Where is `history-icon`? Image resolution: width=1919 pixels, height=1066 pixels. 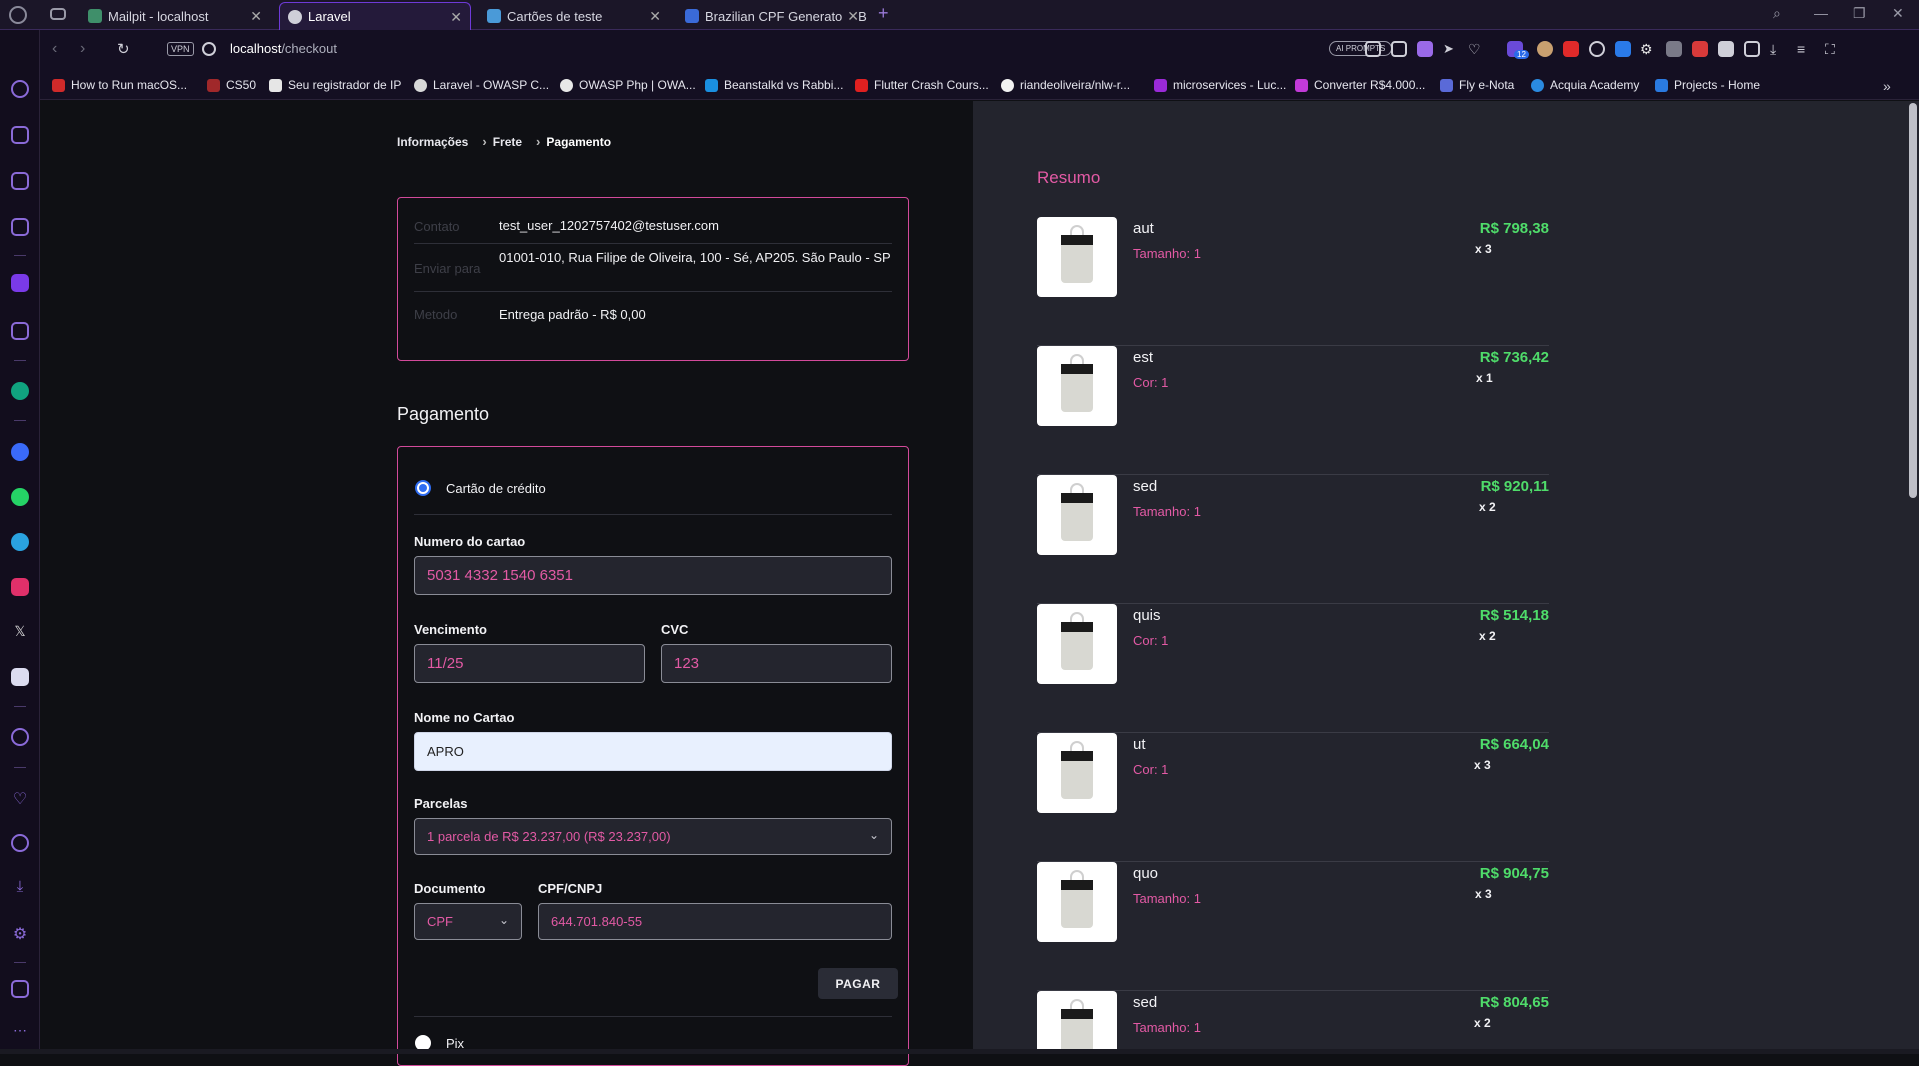
history-icon is located at coordinates (20, 843).